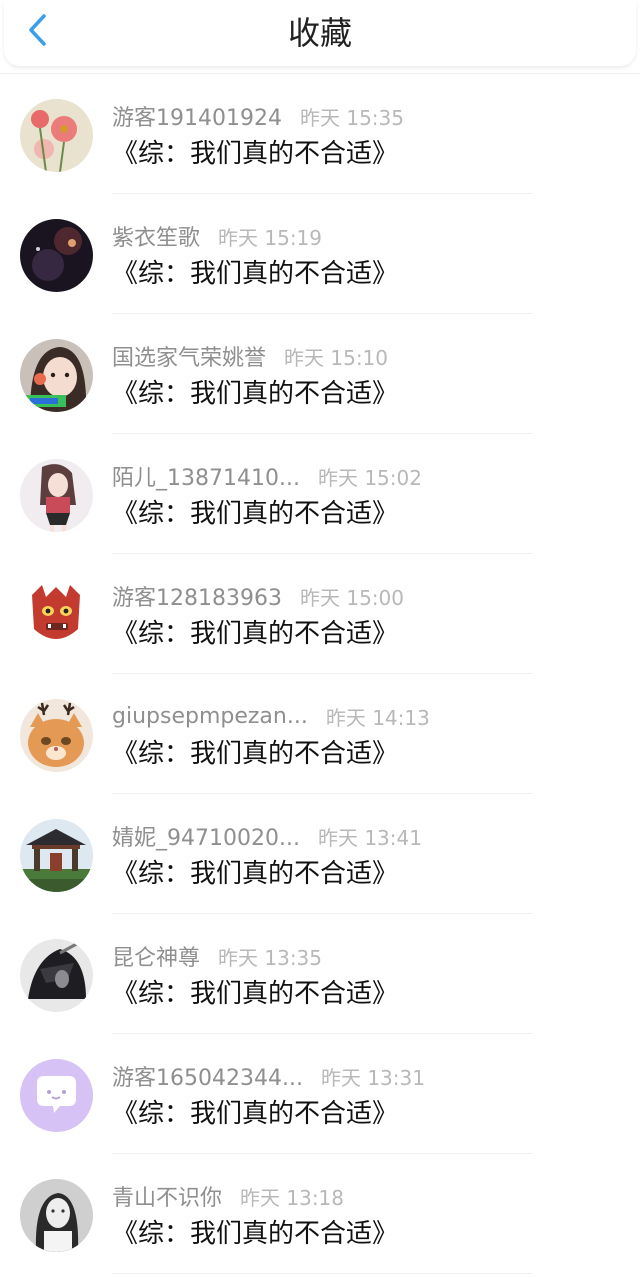 This screenshot has height=1278, width=640. I want to click on item-meta: 游客191401924 昨天 15:35, so click(258, 116).